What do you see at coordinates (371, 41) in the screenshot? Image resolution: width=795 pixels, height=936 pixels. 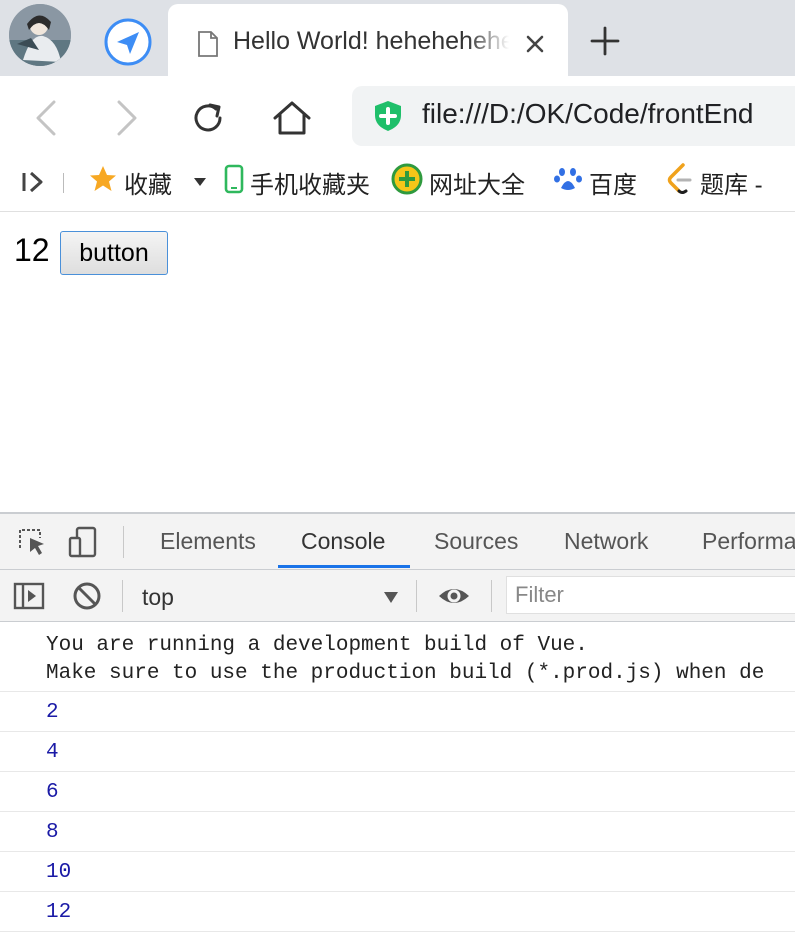 I see `tab-title: Hello World! hehehehehe` at bounding box center [371, 41].